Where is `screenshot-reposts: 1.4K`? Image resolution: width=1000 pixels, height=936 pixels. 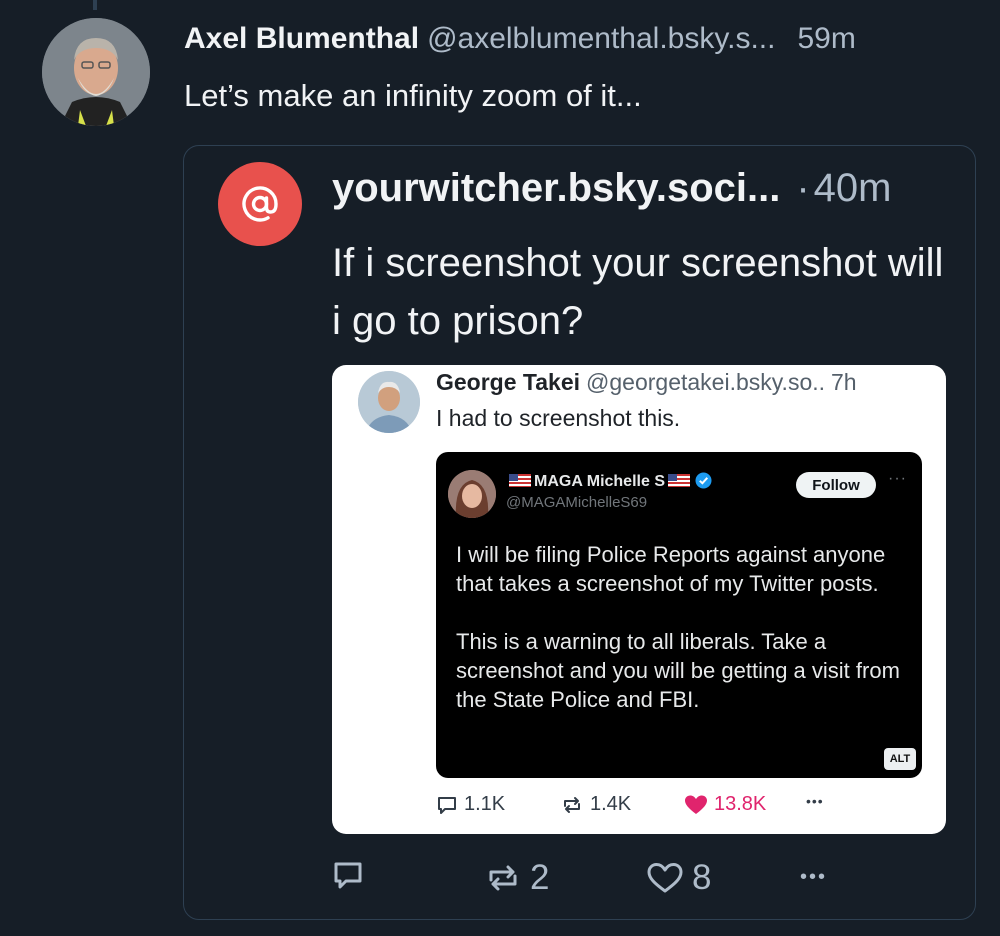
screenshot-reposts: 1.4K is located at coordinates (595, 804).